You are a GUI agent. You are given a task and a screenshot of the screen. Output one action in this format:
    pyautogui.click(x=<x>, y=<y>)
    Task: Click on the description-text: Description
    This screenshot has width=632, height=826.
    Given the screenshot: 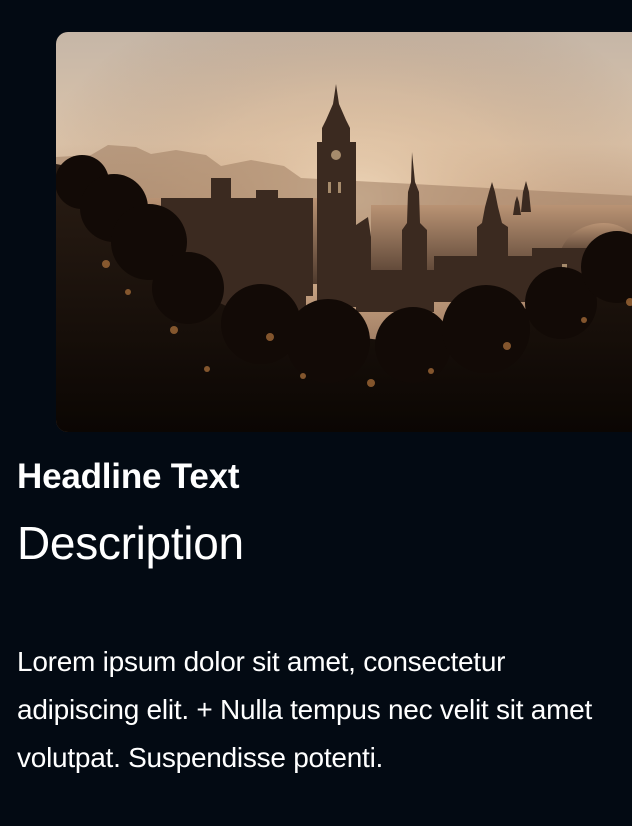 What is the action you would take?
    pyautogui.click(x=130, y=543)
    